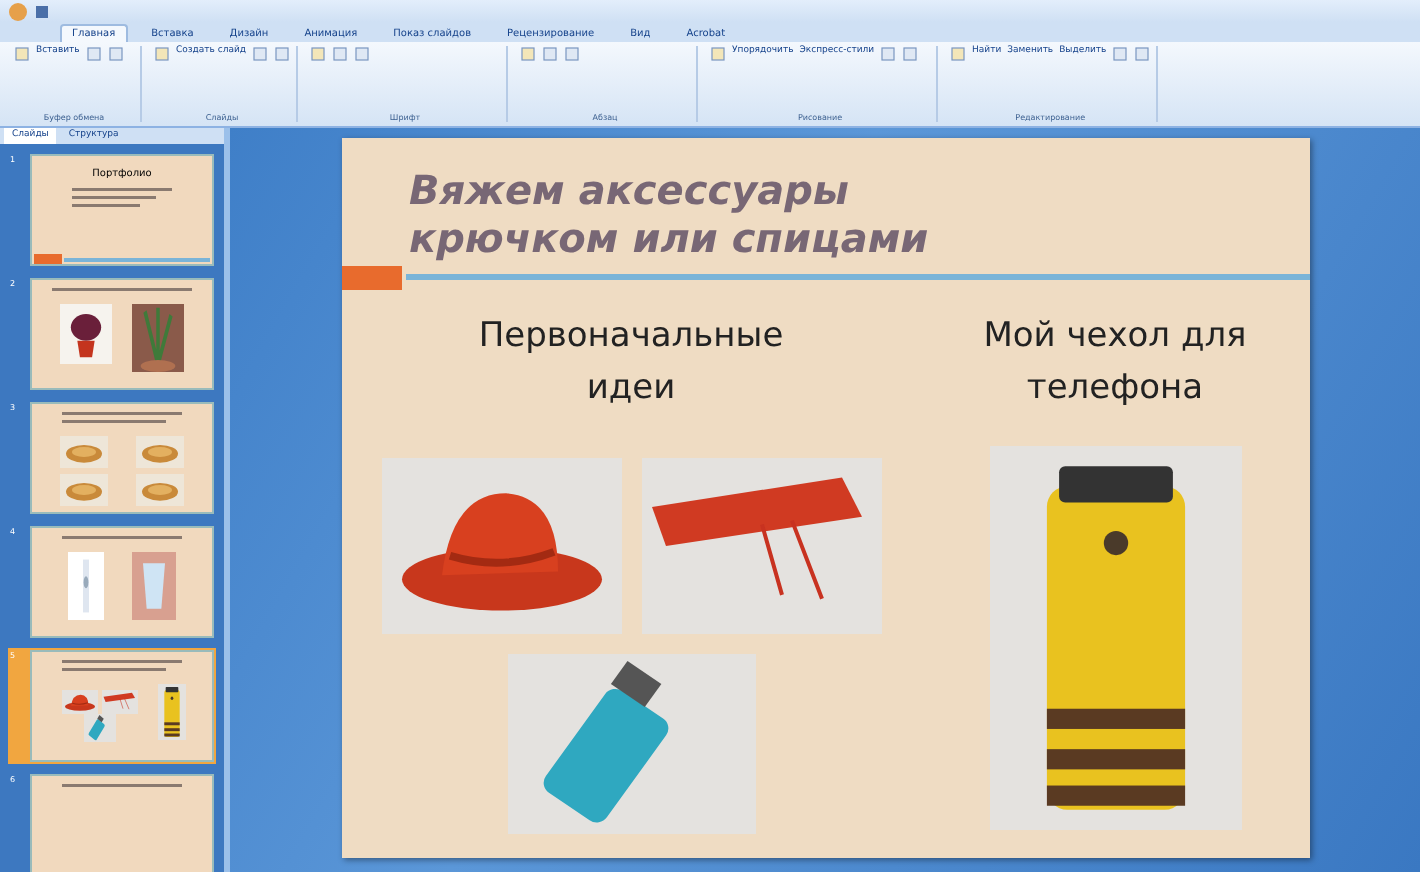 Image resolution: width=1420 pixels, height=872 pixels. What do you see at coordinates (670, 214) in the screenshot?
I see `slide-title: Вяжем аксессуары крючком или спицами` at bounding box center [670, 214].